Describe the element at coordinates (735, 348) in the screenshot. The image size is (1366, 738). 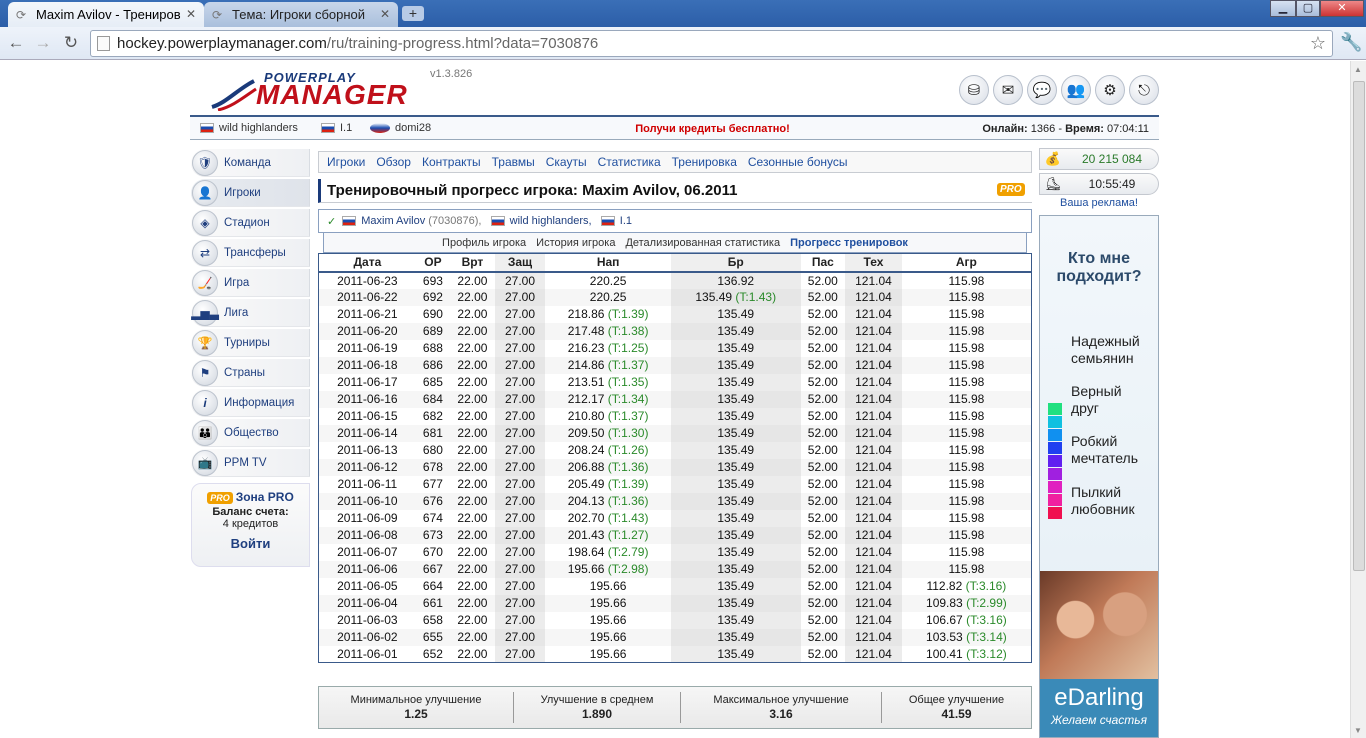
I see `cell-shooting: 135.49` at that location.